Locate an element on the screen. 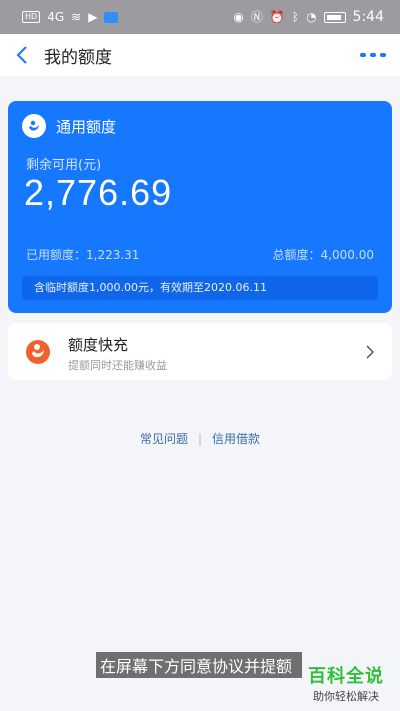 Image resolution: width=400 pixels, height=711 pixels. remaining-label: 剩余可用(元) is located at coordinates (64, 165).